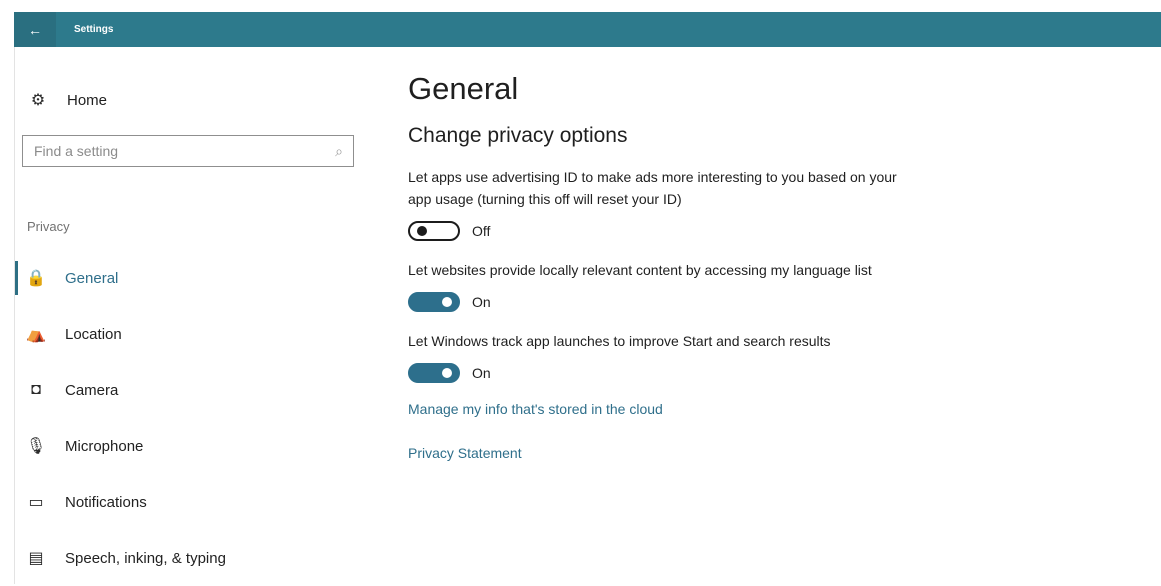 The image size is (1161, 586). What do you see at coordinates (434, 373) in the screenshot?
I see `track-app-launches-toggle` at bounding box center [434, 373].